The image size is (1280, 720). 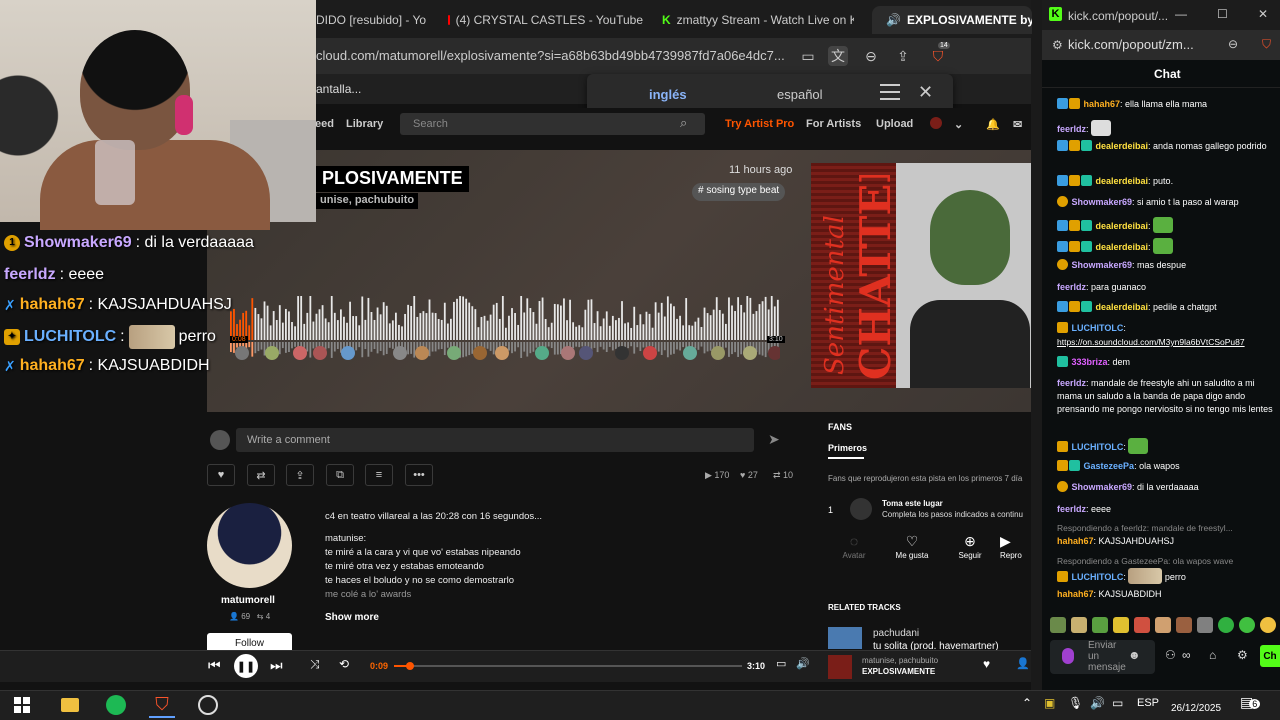 I want to click on fans-tab-primeros: Primeros, so click(x=847, y=448).